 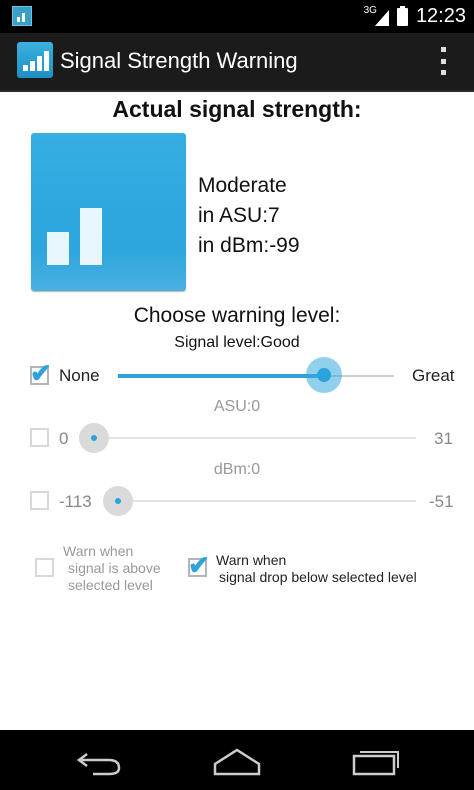 I want to click on signal-level-max-label: Great, so click(x=433, y=375).